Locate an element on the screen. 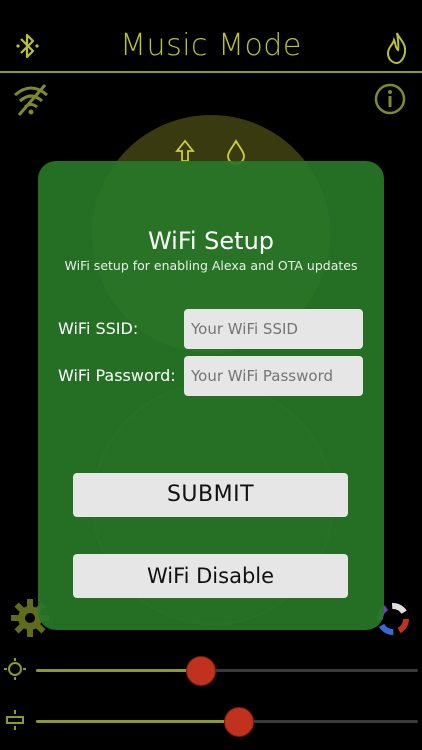 The width and height of the screenshot is (422, 750). ssid-label: WiFi SSID: is located at coordinates (98, 328).